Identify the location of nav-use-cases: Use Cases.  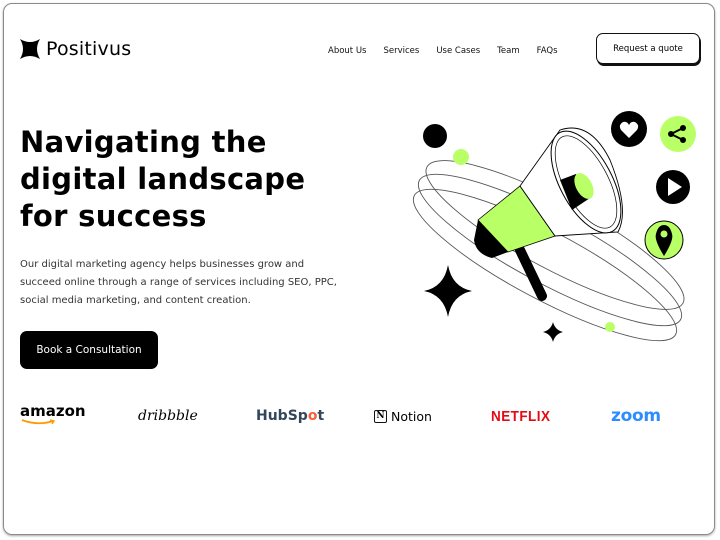
(458, 51).